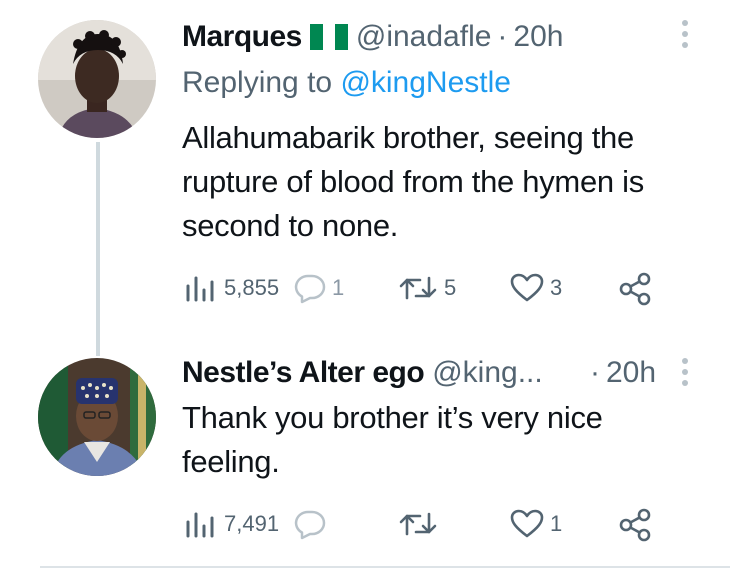 The width and height of the screenshot is (730, 574). I want to click on tweet-actions: 7,491 1, so click(424, 526).